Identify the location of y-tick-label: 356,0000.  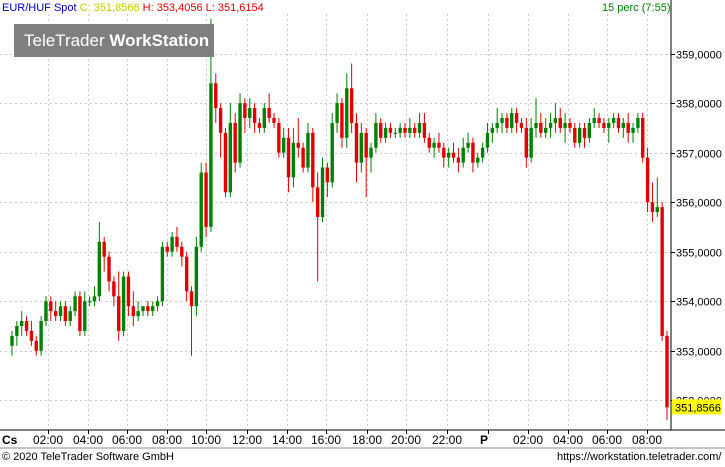
(699, 204).